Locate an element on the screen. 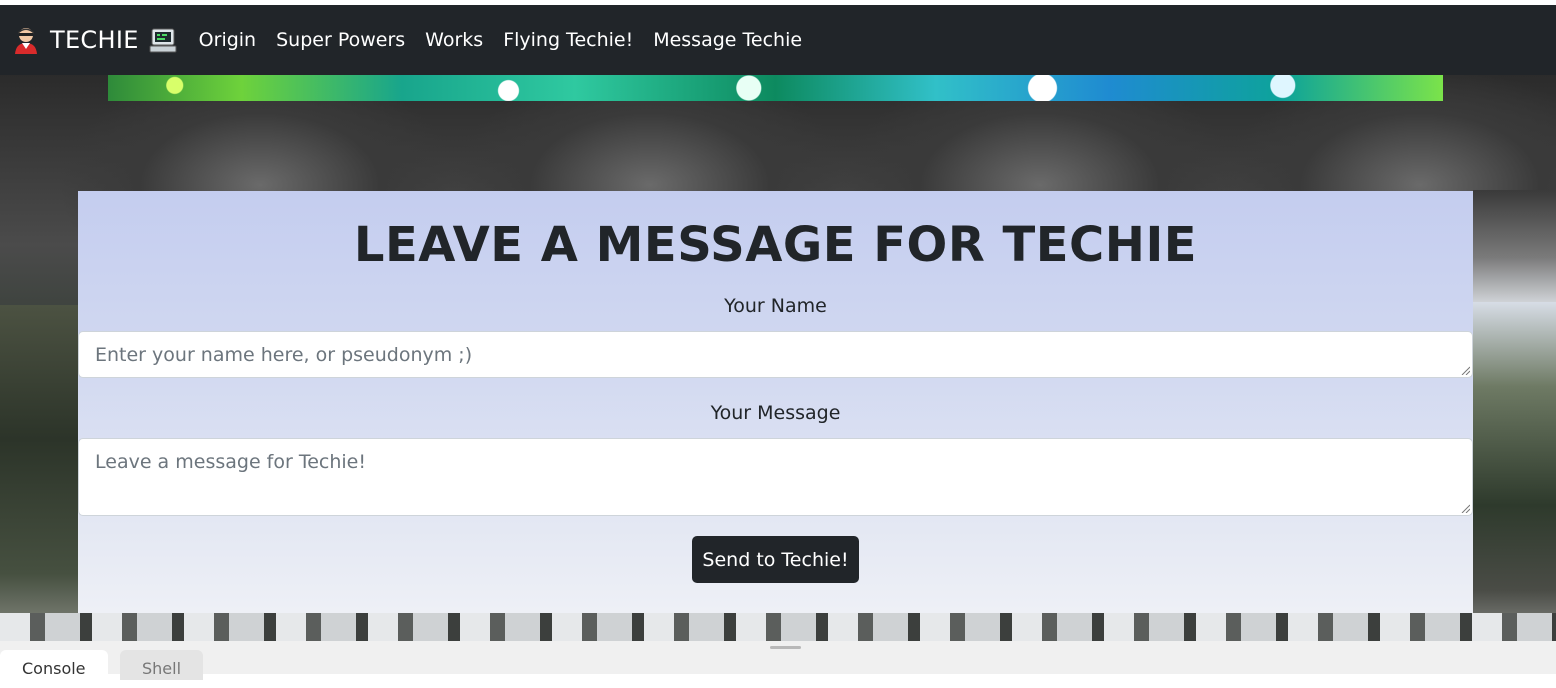  page-title: LEAVE A MESSAGE FOR TECHIE is located at coordinates (775, 245).